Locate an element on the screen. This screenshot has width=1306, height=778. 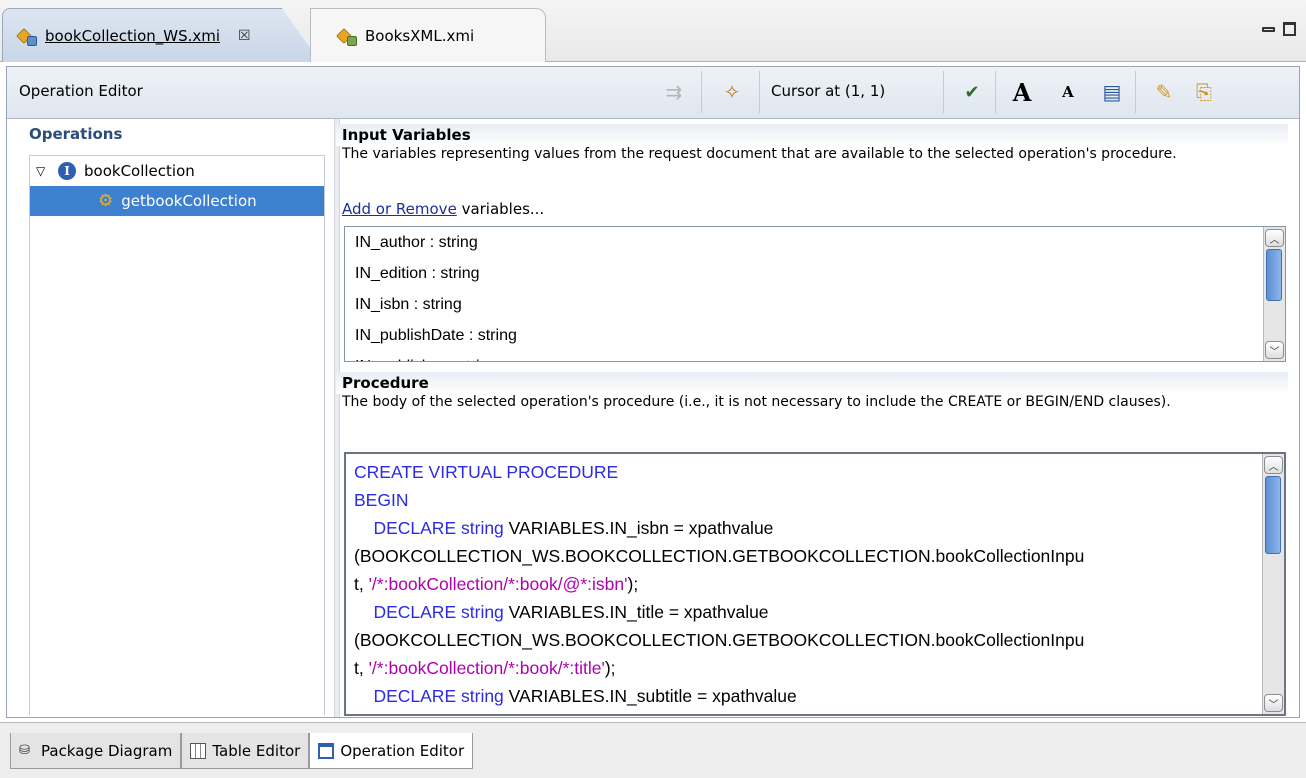
sash-divider is located at coordinates (337, 418).